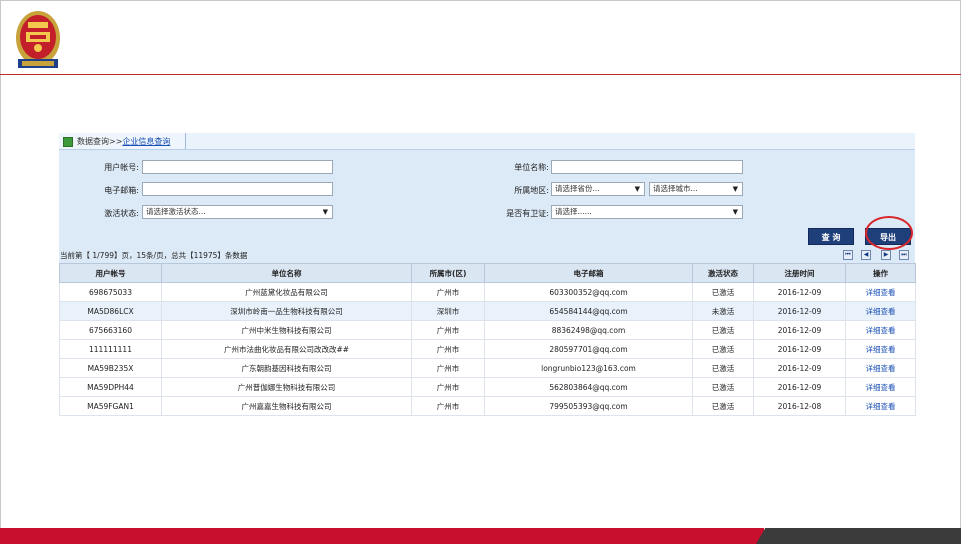 Image resolution: width=961 pixels, height=544 pixels. I want to click on city-select: 请选择城市... ▼, so click(696, 189).